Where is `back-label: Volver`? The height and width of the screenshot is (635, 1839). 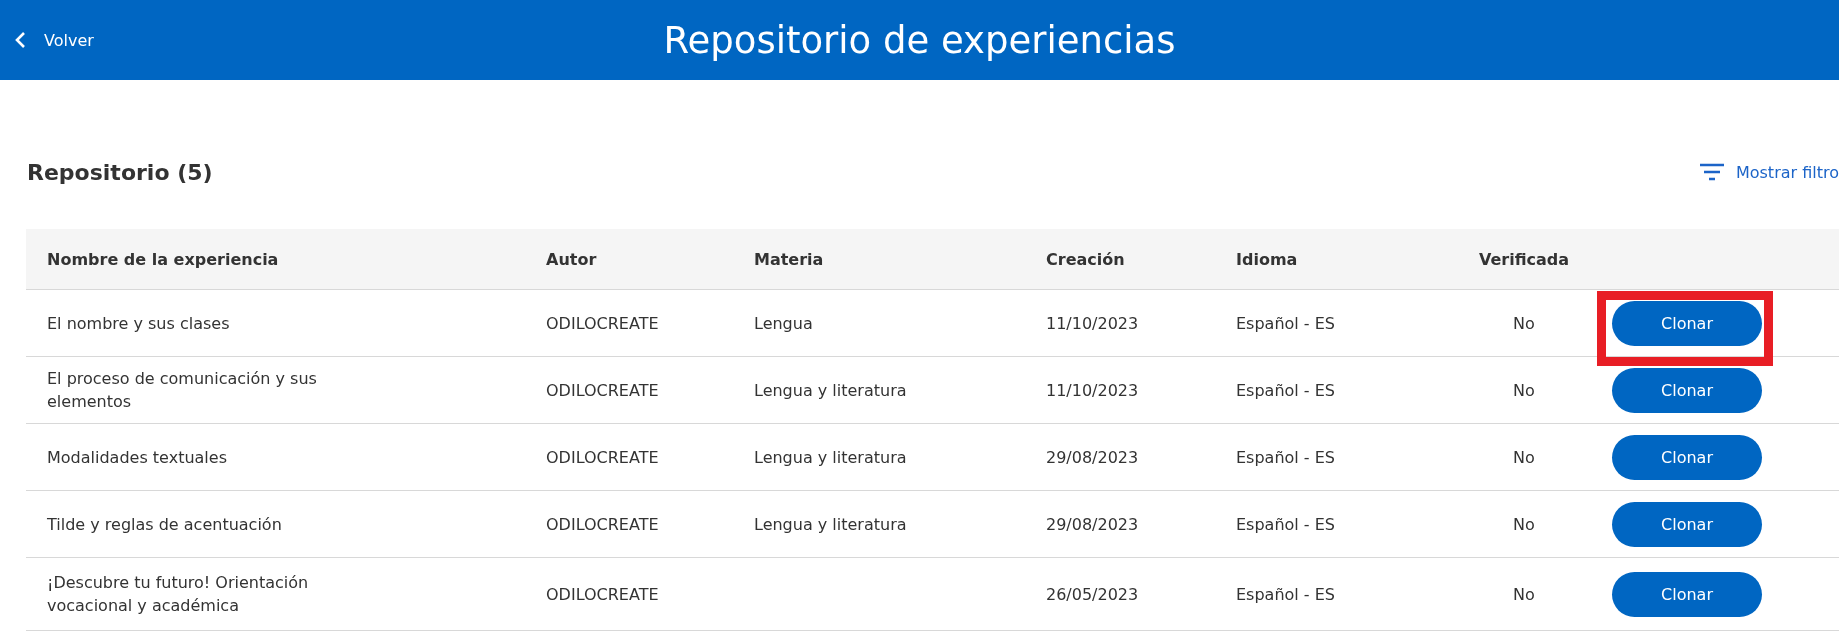 back-label: Volver is located at coordinates (69, 40).